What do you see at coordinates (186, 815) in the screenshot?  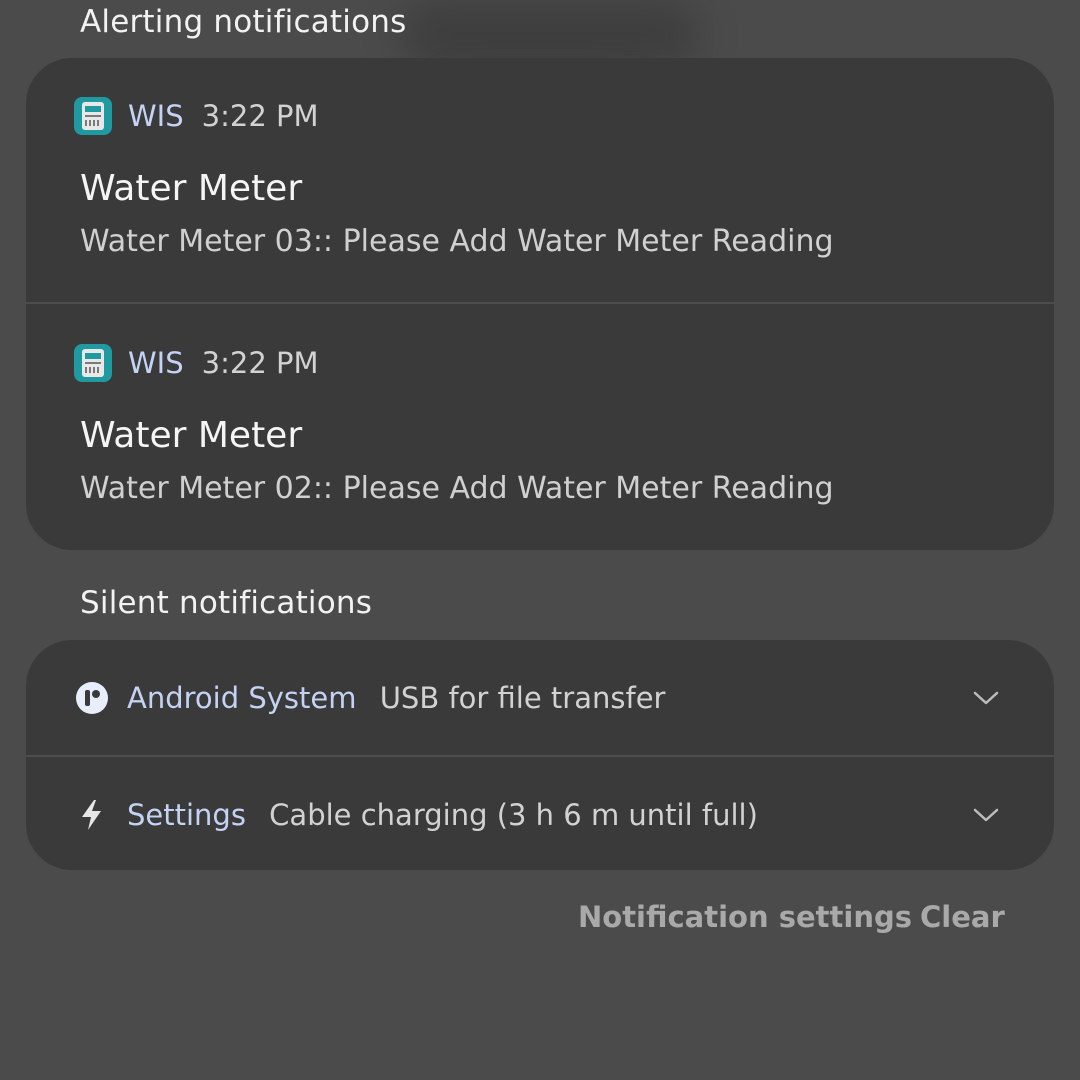 I see `app-name-label: Settings` at bounding box center [186, 815].